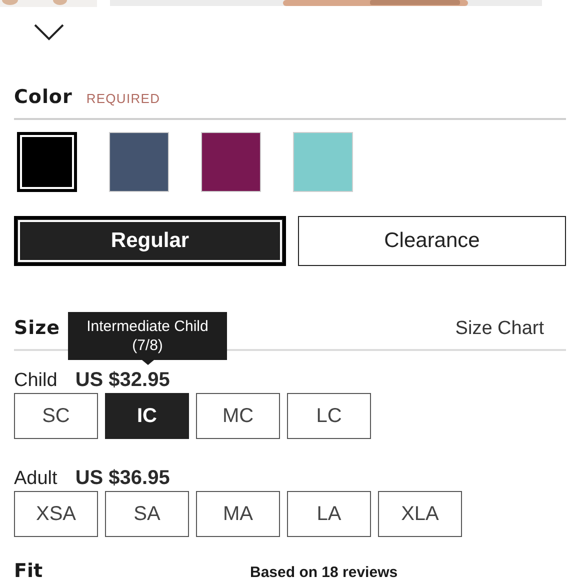  What do you see at coordinates (47, 162) in the screenshot?
I see `color-swatch` at bounding box center [47, 162].